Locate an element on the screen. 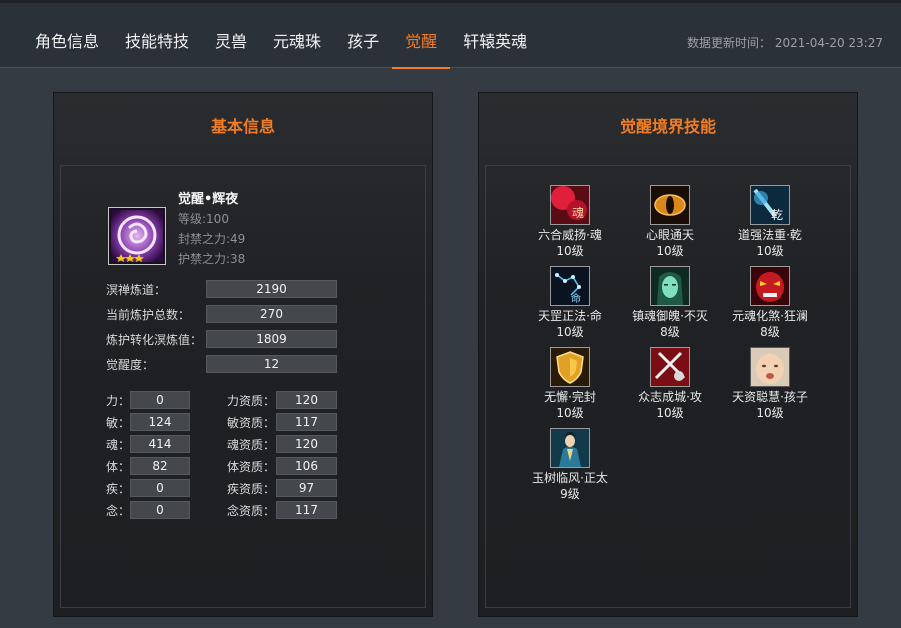  stat-value: 1809 is located at coordinates (271, 339).